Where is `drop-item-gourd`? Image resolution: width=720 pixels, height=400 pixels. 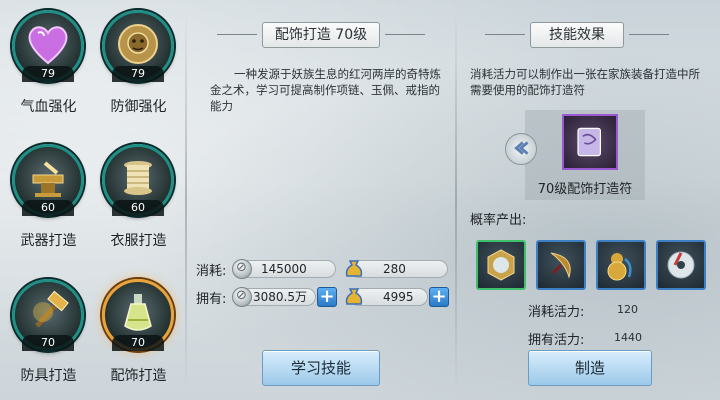 drop-item-gourd is located at coordinates (621, 265).